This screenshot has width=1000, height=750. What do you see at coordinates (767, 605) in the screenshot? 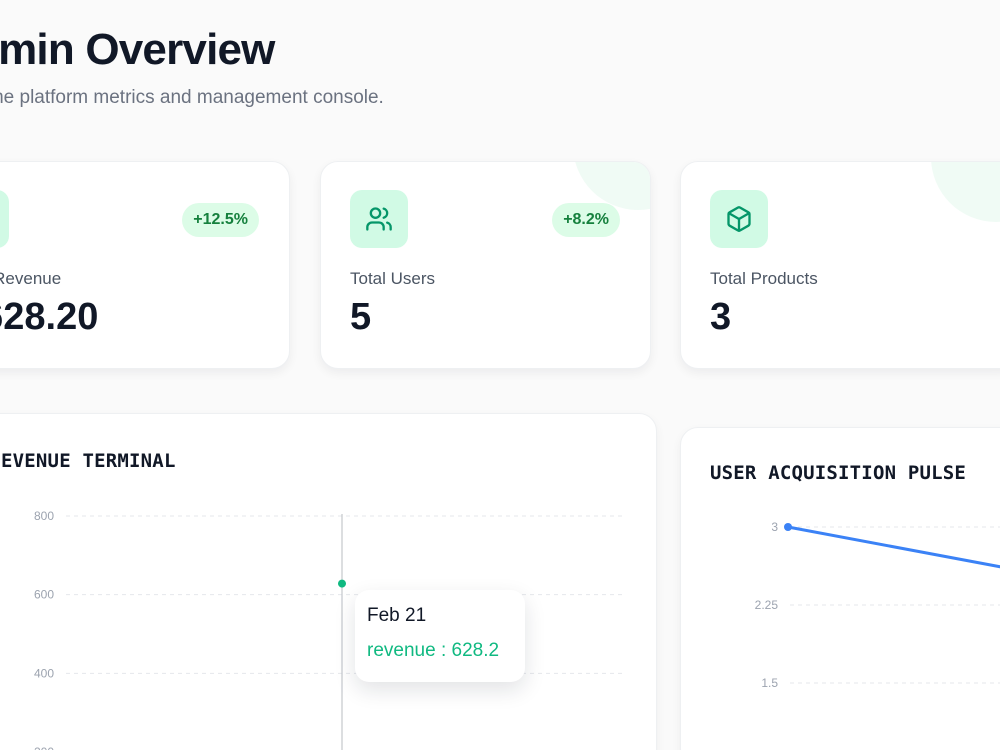
I see `y-tick-label: 2.25` at bounding box center [767, 605].